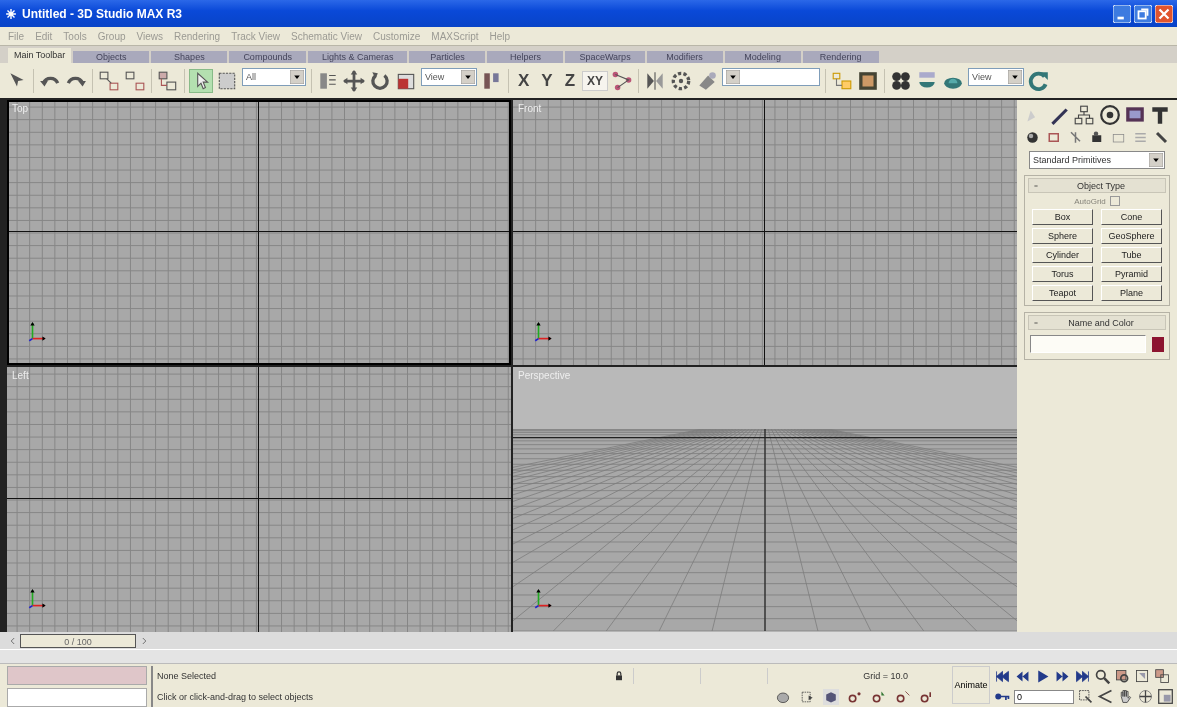  I want to click on object-type-button: Tube, so click(1131, 255).